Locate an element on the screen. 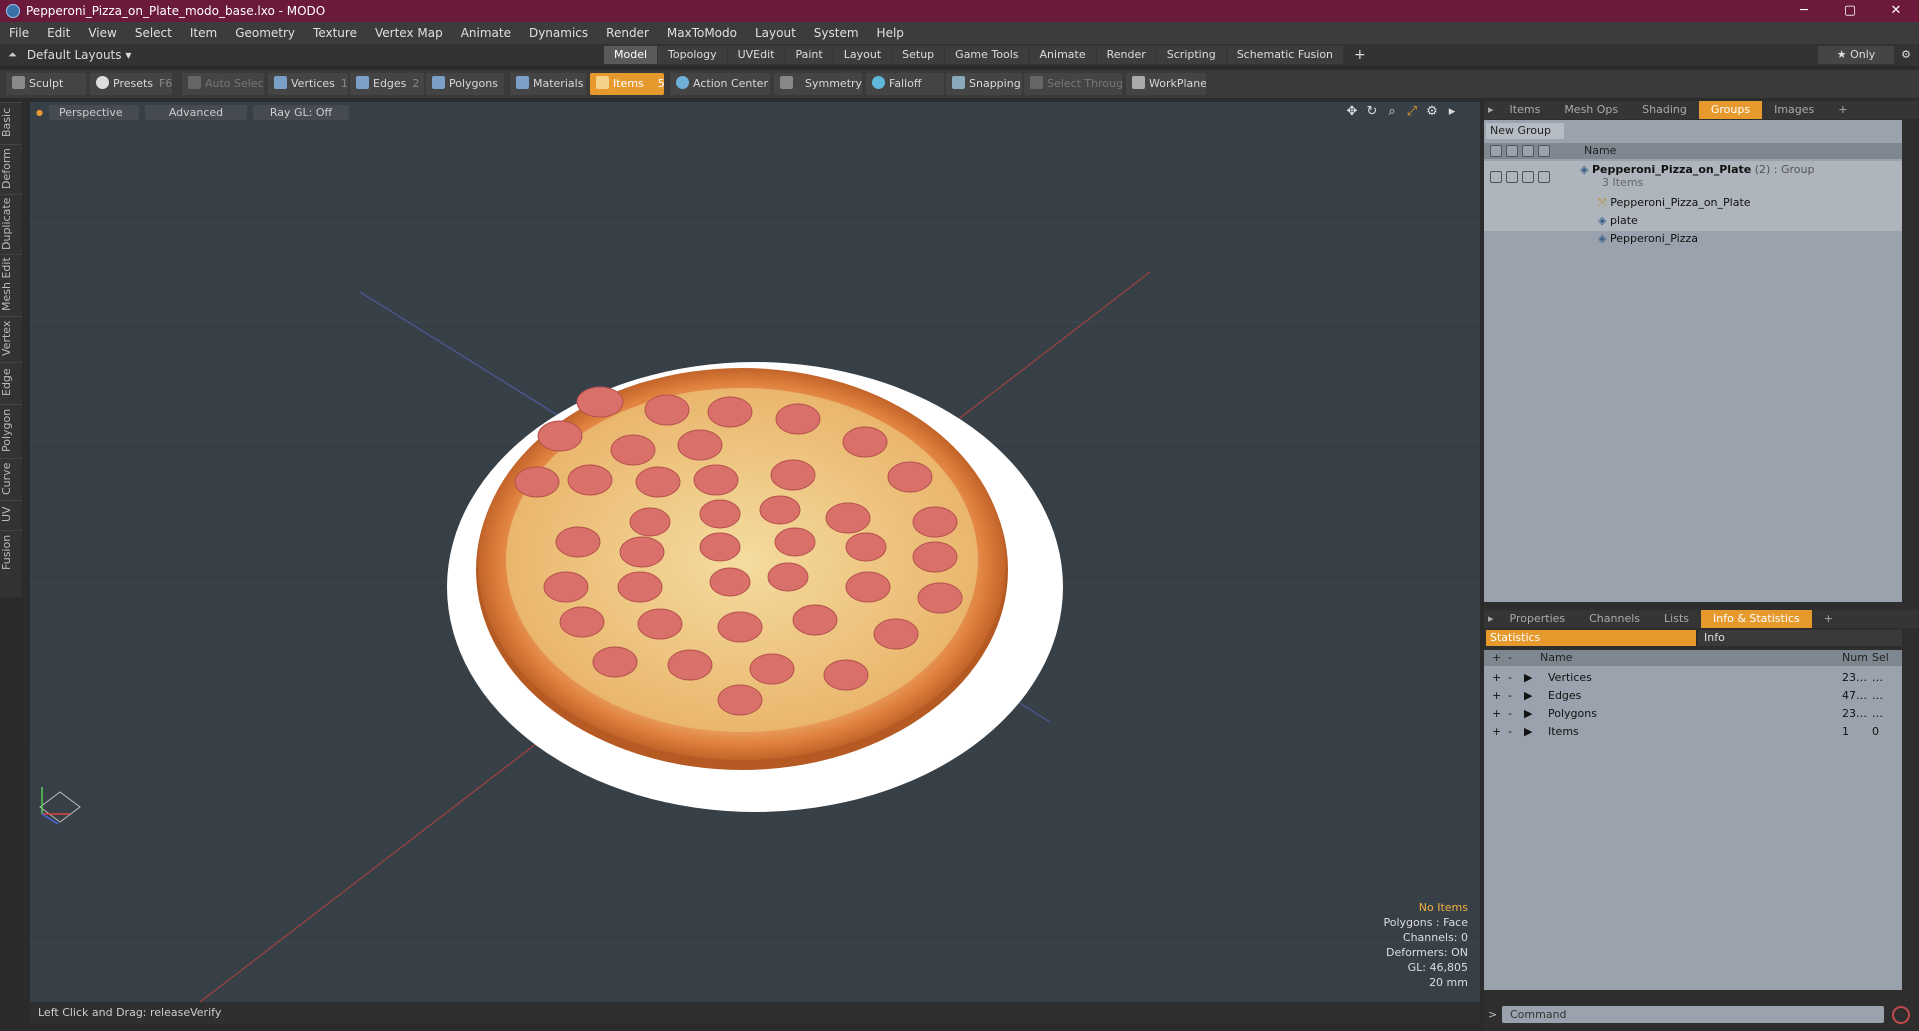 Image resolution: width=1919 pixels, height=1031 pixels. tab-setup: Setup is located at coordinates (918, 55).